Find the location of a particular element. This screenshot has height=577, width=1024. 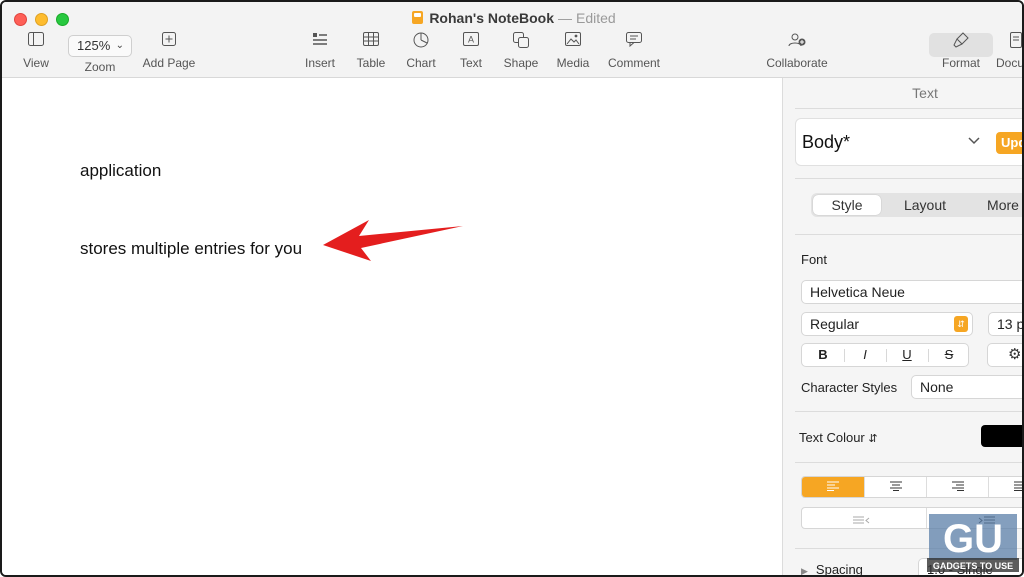

document-text-line: application is located at coordinates (120, 171).